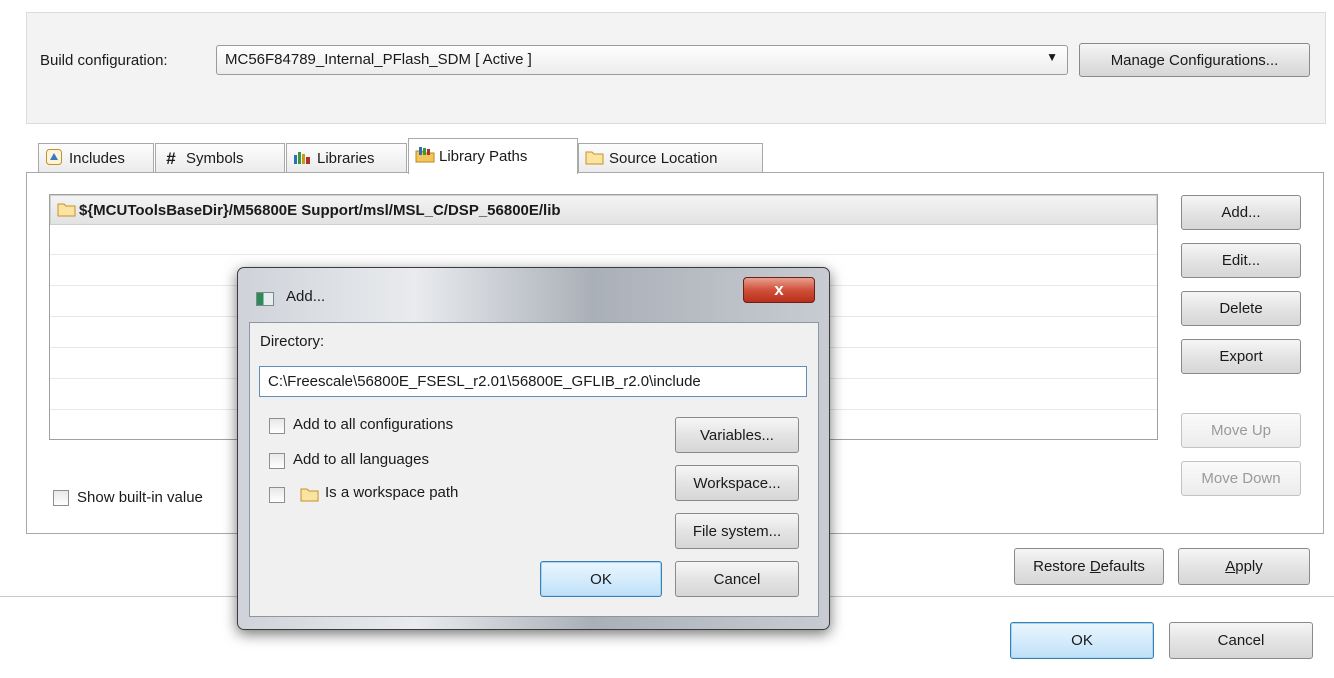  I want to click on includes-icon, so click(54, 159).